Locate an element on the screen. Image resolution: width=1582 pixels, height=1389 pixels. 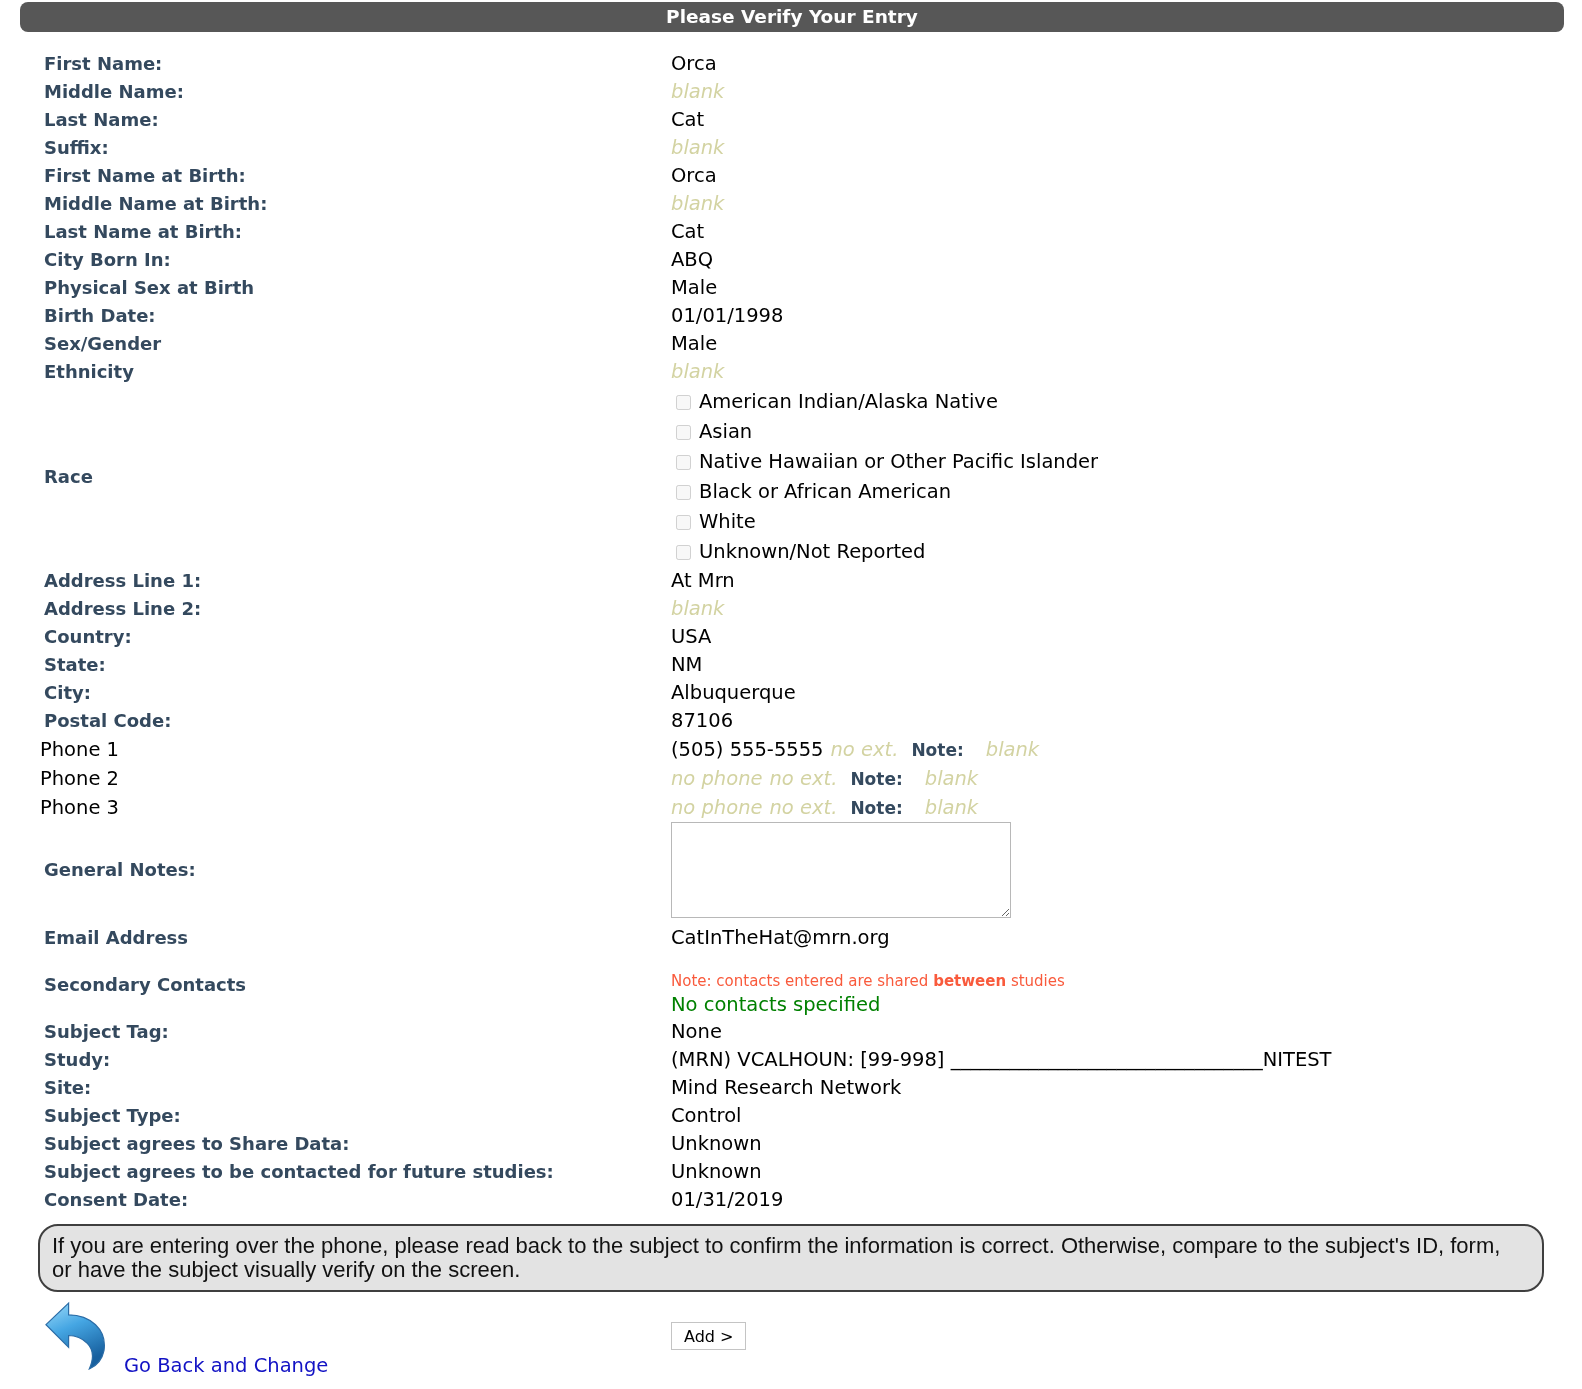
race-option-label: Native Hawaiian or Other Pacific Islander is located at coordinates (899, 462).